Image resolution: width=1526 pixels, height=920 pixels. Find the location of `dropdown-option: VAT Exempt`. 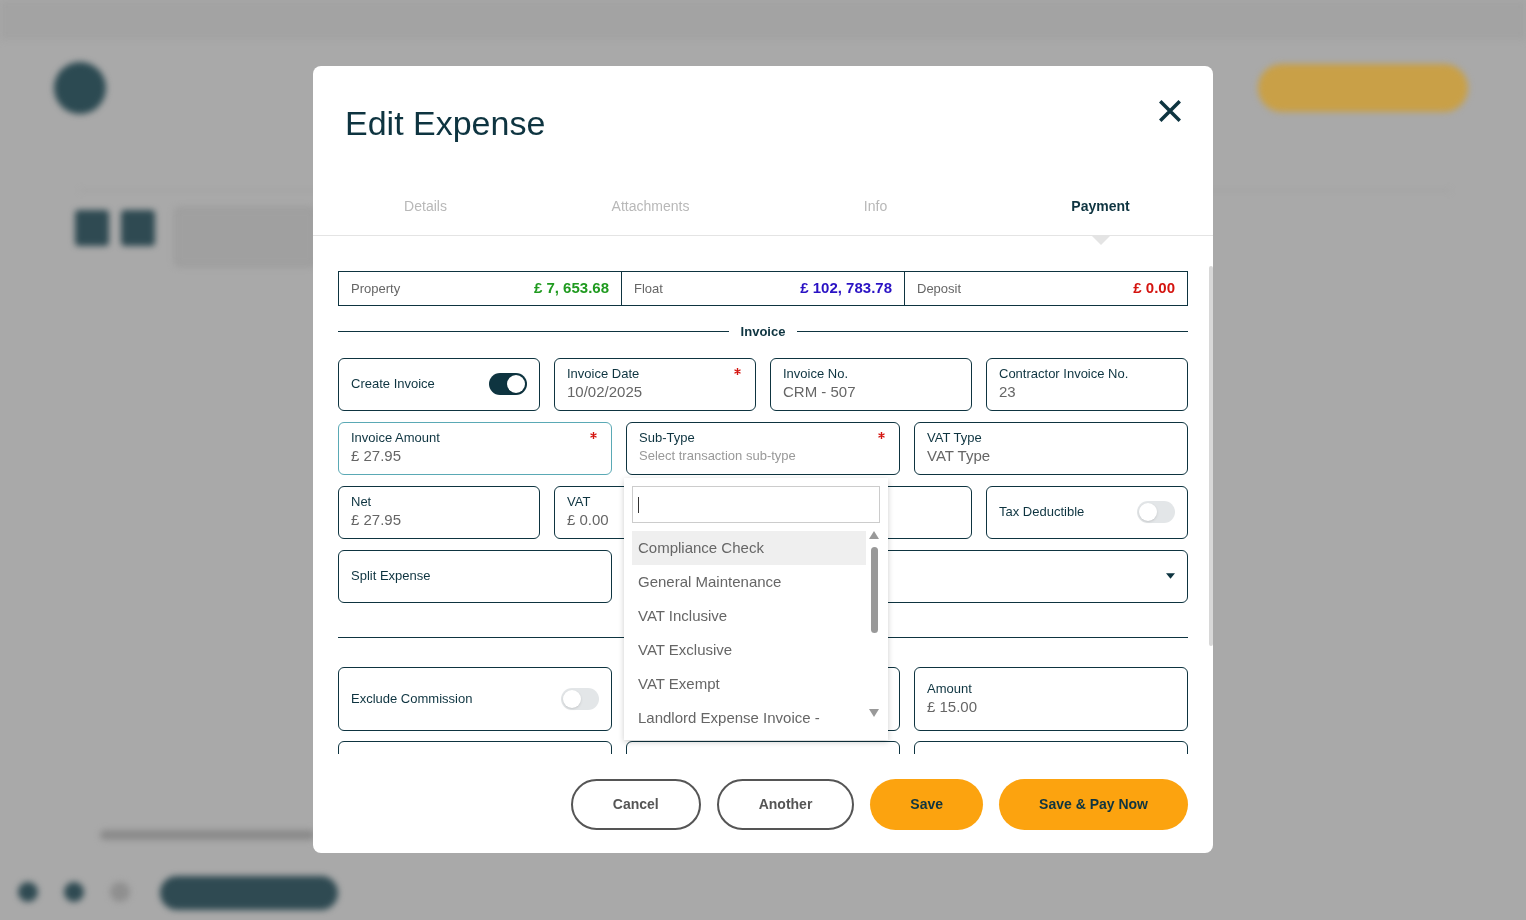

dropdown-option: VAT Exempt is located at coordinates (749, 684).